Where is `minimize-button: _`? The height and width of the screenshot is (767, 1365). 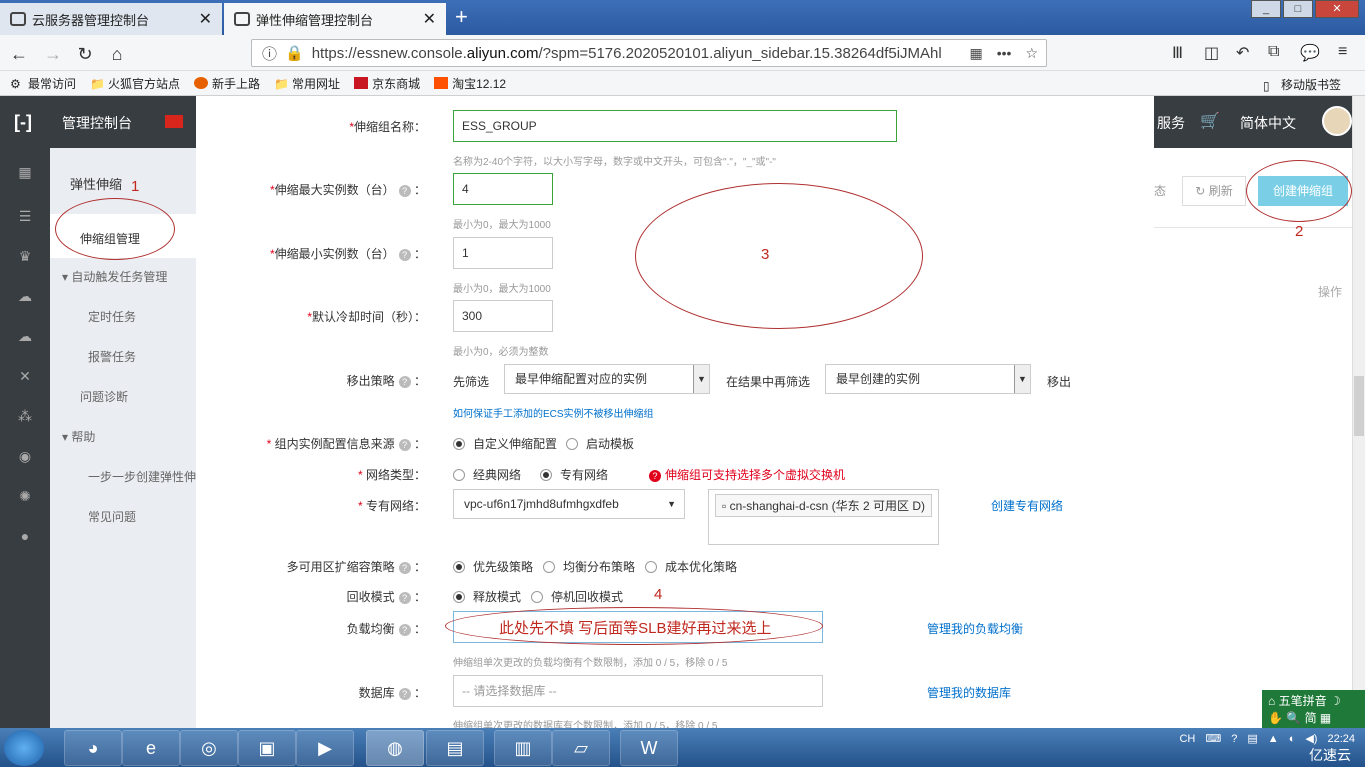 minimize-button: _ is located at coordinates (1266, 9).